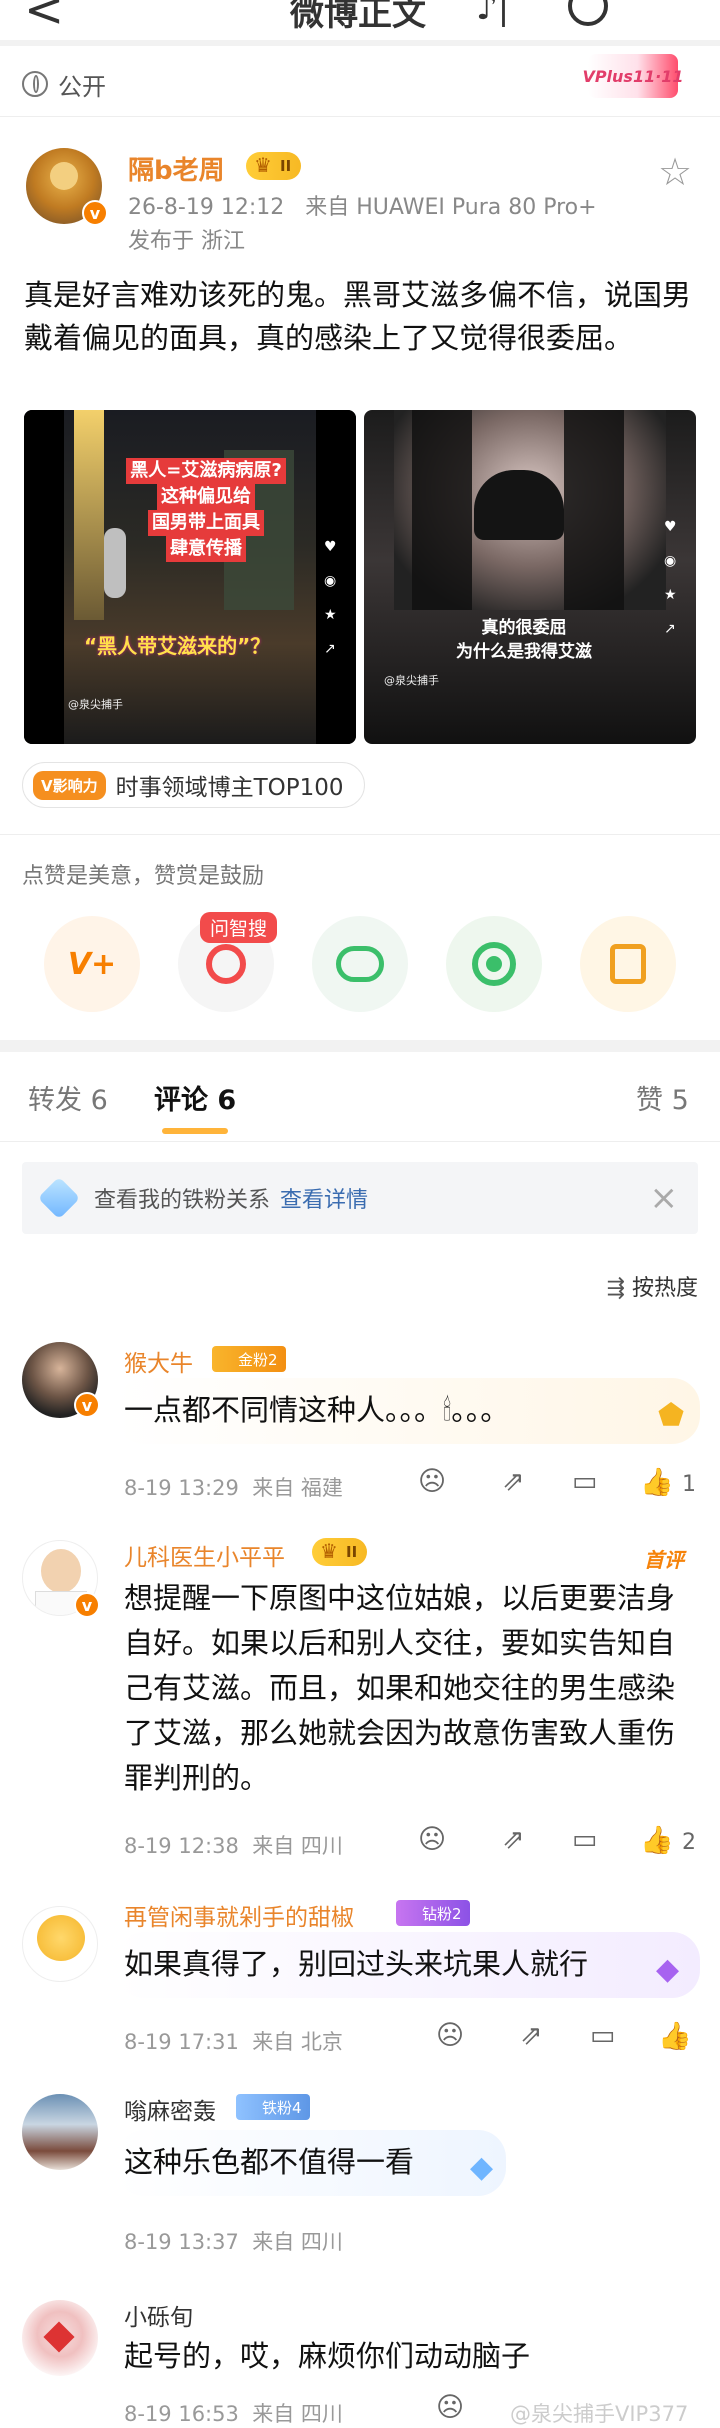 This screenshot has width=720, height=2428. I want to click on influence-tag: V影响力 时事领域博主TOP100, so click(193, 785).